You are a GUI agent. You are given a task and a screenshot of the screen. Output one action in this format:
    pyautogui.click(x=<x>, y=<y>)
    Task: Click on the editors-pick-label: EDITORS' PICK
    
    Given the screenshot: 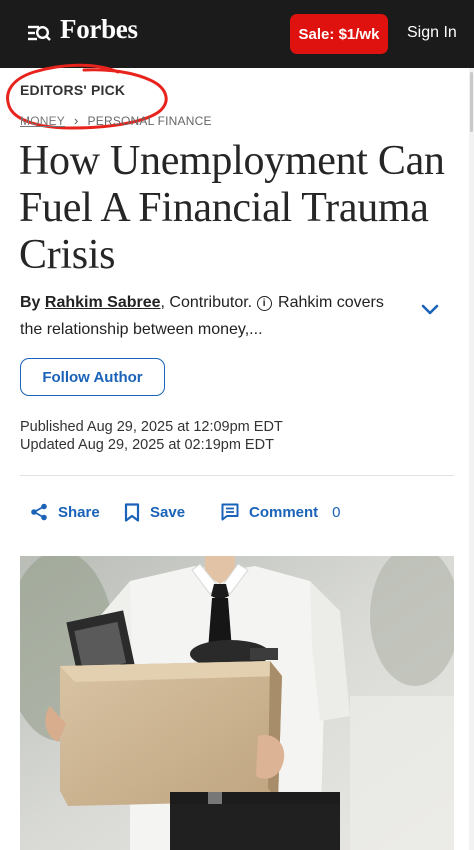 What is the action you would take?
    pyautogui.click(x=73, y=90)
    